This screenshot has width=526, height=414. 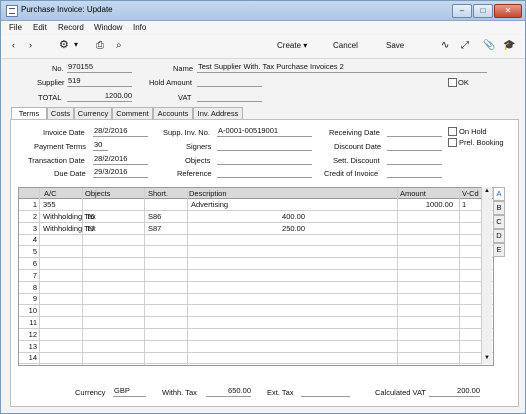 What do you see at coordinates (499, 194) in the screenshot?
I see `field-tab-a: A` at bounding box center [499, 194].